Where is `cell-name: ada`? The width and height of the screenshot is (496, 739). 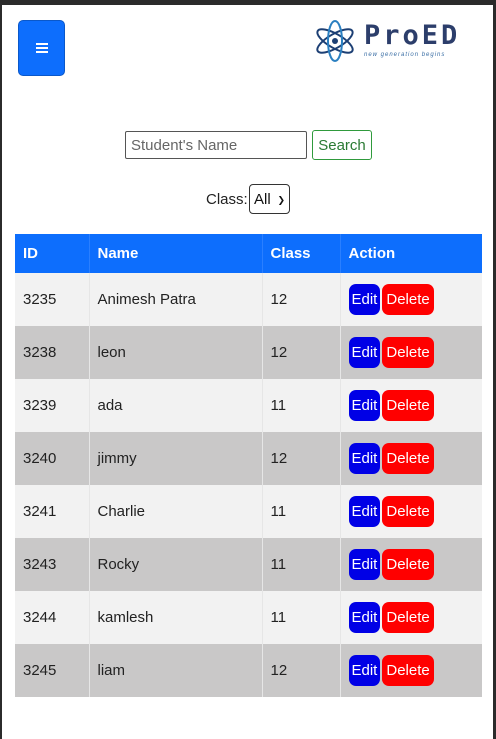
cell-name: ada is located at coordinates (176, 405).